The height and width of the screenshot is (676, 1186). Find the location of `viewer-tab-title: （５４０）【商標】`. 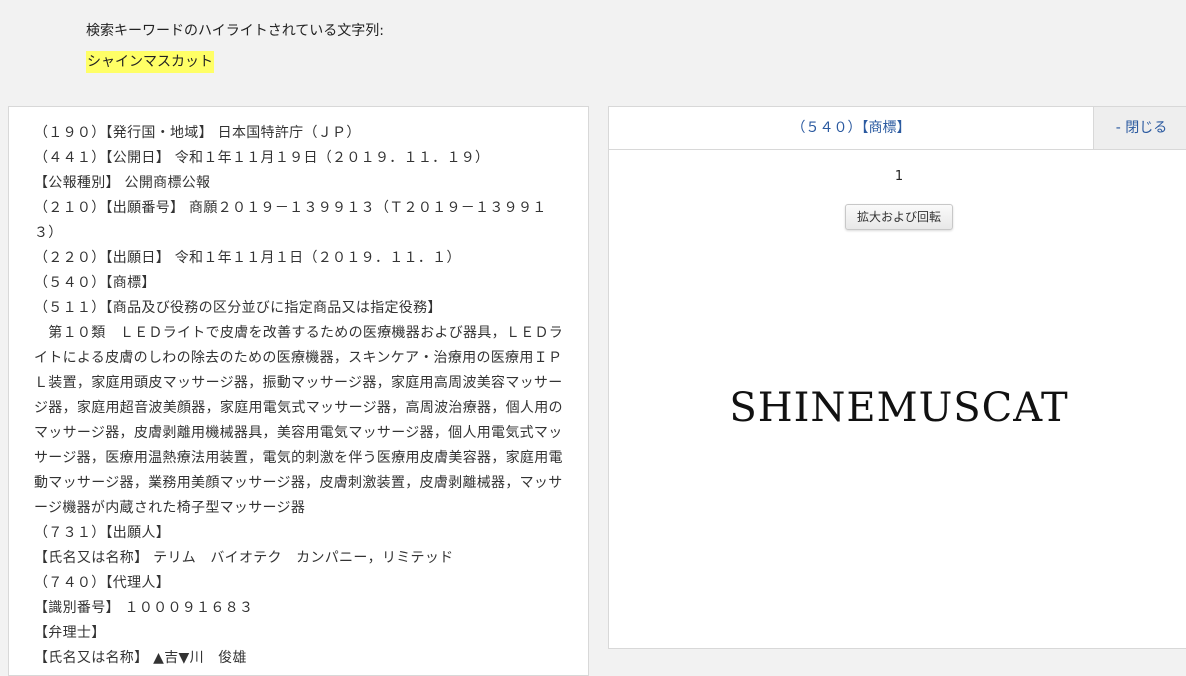

viewer-tab-title: （５４０）【商標】 is located at coordinates (851, 128).